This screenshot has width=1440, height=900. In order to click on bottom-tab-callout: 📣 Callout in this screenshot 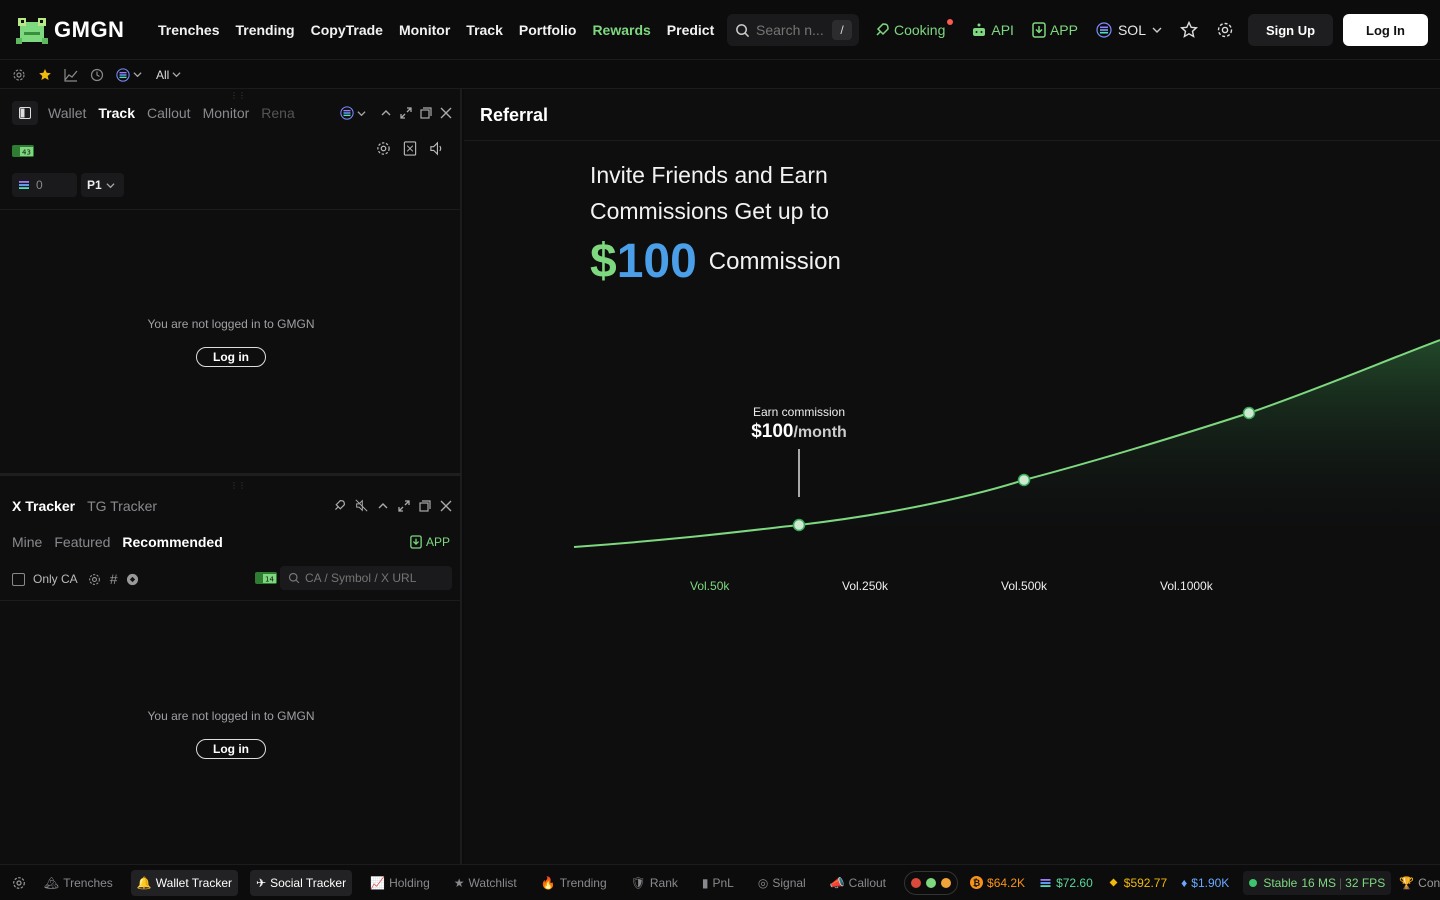, I will do `click(858, 883)`.